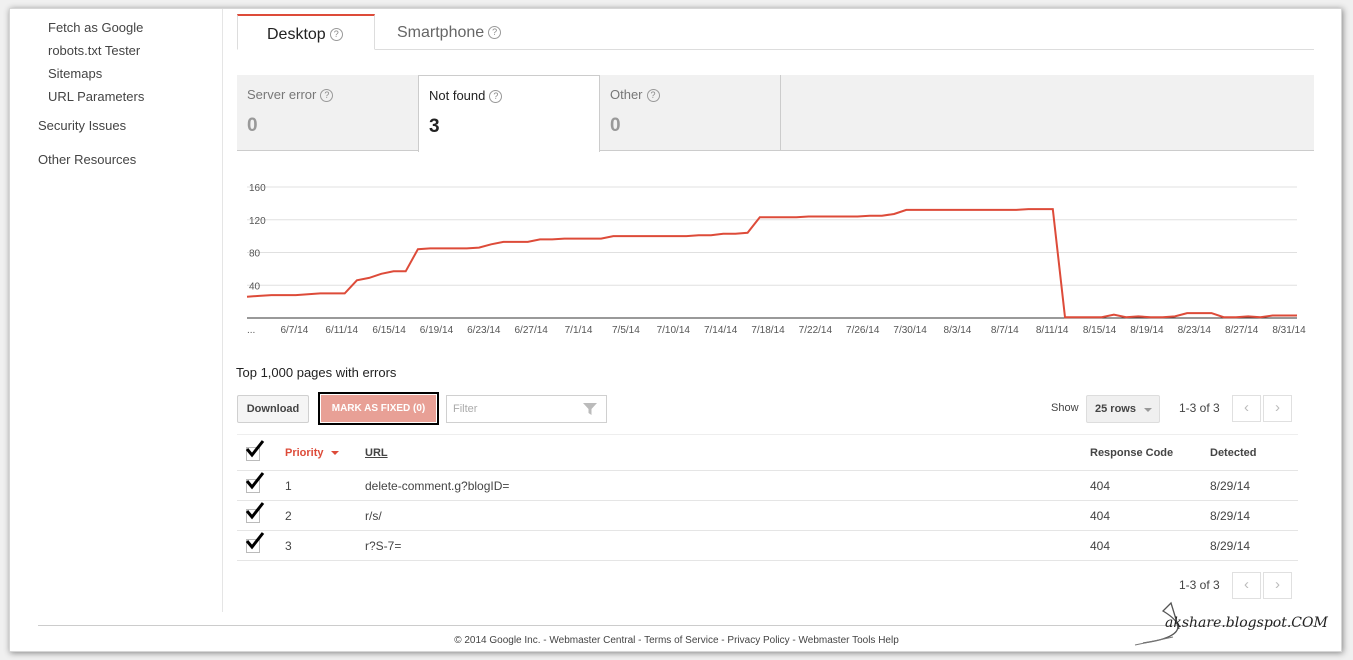 The height and width of the screenshot is (660, 1353). What do you see at coordinates (441, 32) in the screenshot?
I see `tab-smartphone-label: Smartphone` at bounding box center [441, 32].